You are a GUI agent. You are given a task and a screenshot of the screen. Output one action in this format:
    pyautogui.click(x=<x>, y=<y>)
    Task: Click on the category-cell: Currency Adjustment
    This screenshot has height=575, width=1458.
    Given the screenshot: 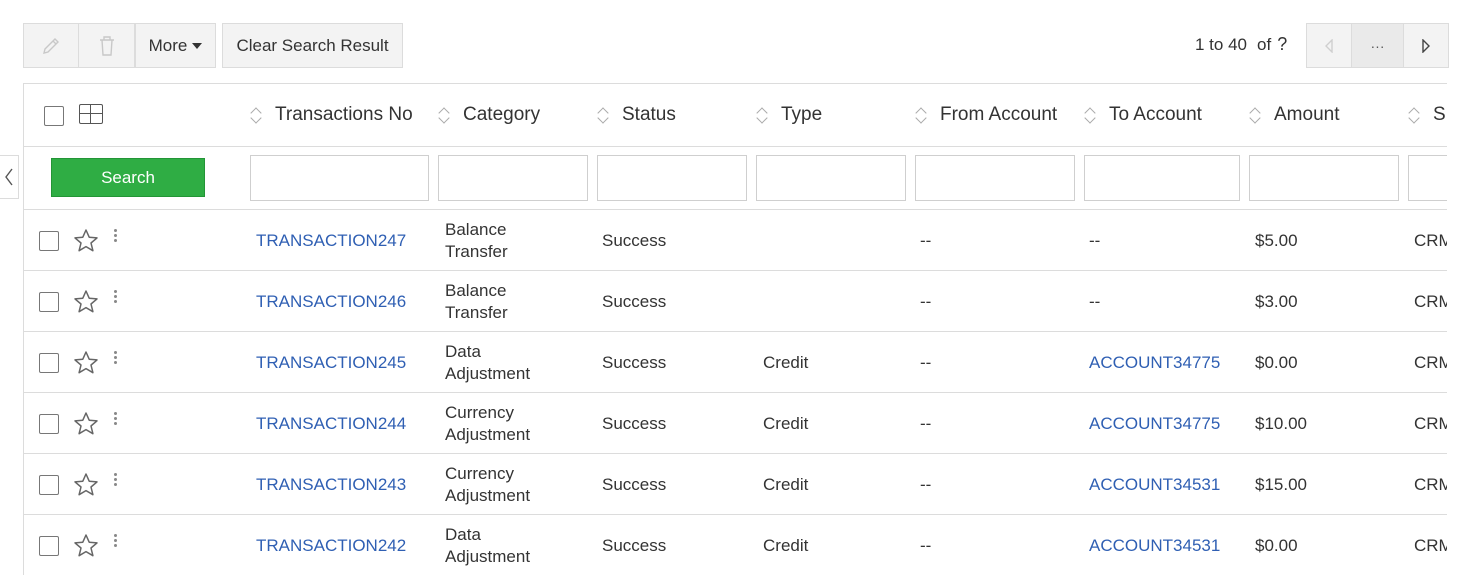 What is the action you would take?
    pyautogui.click(x=487, y=484)
    